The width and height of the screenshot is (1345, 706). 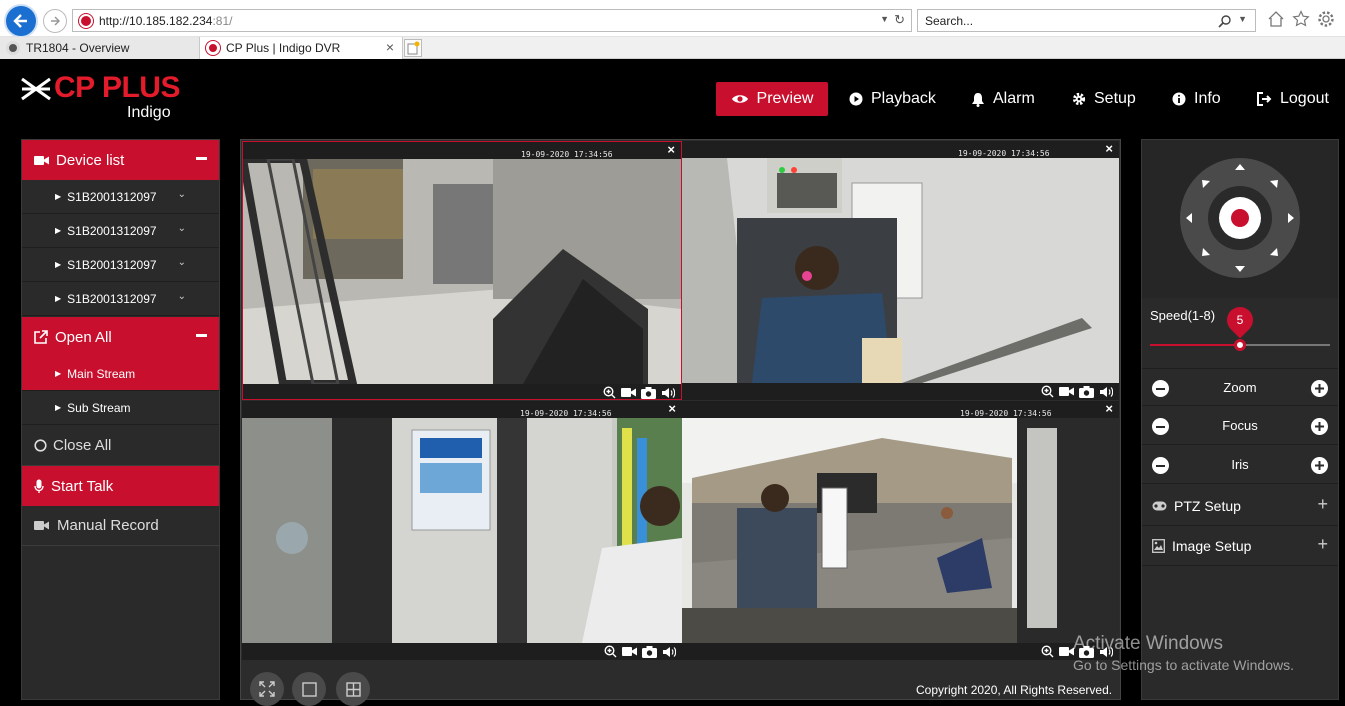 I want to click on camera-cell-3: × 19-09-2020 17:34:56, so click(x=462, y=530).